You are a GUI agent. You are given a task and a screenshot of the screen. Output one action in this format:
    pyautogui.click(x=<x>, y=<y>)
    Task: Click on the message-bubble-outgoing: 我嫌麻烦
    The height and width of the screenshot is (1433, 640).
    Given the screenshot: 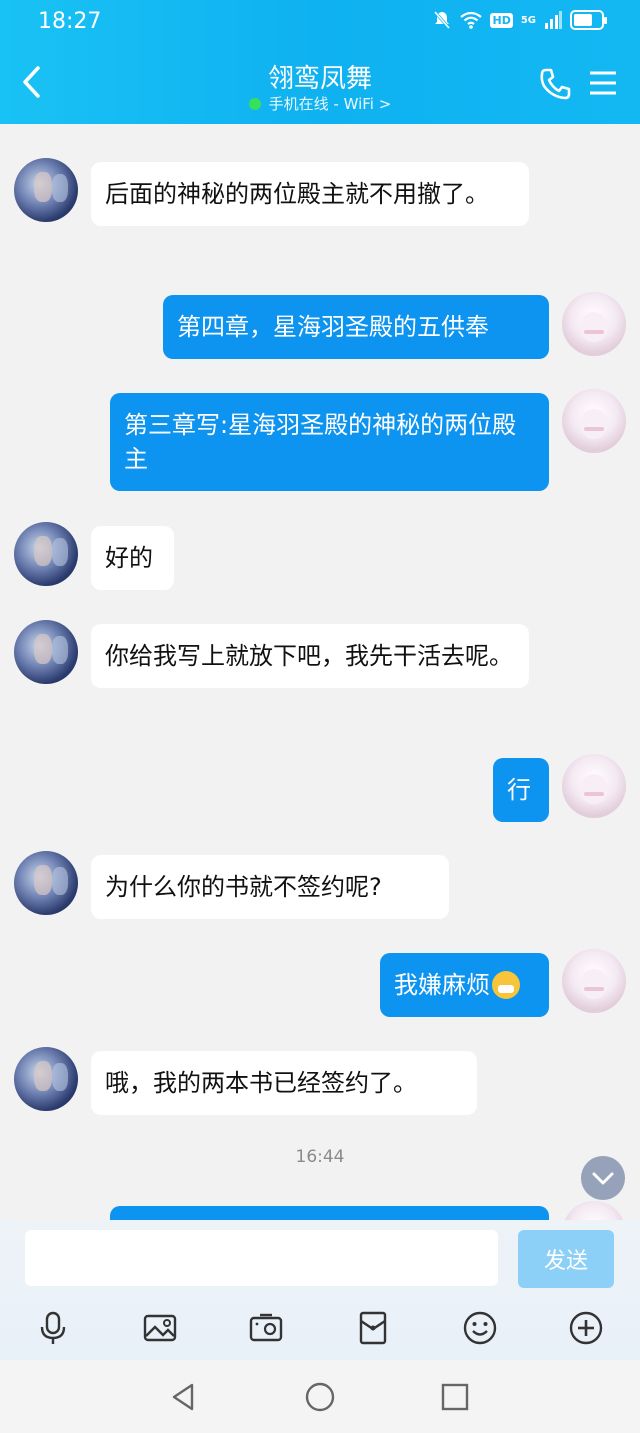 What is the action you would take?
    pyautogui.click(x=464, y=985)
    